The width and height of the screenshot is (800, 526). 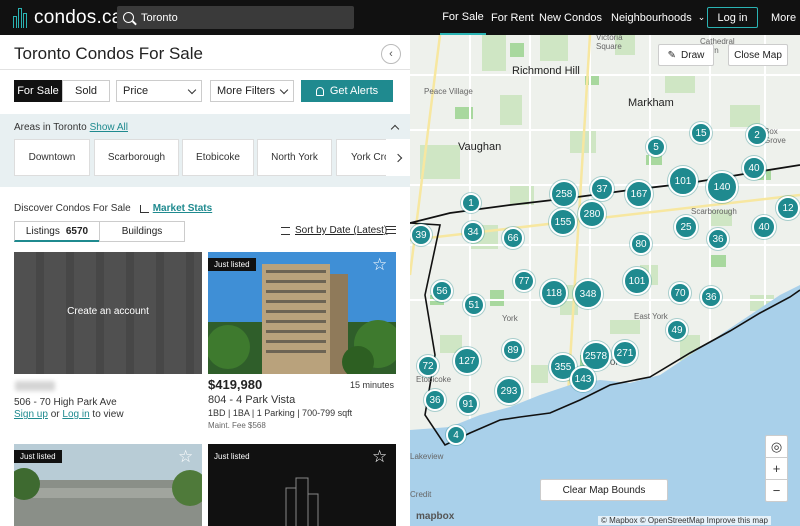 I want to click on list-view-icon, so click(x=391, y=230).